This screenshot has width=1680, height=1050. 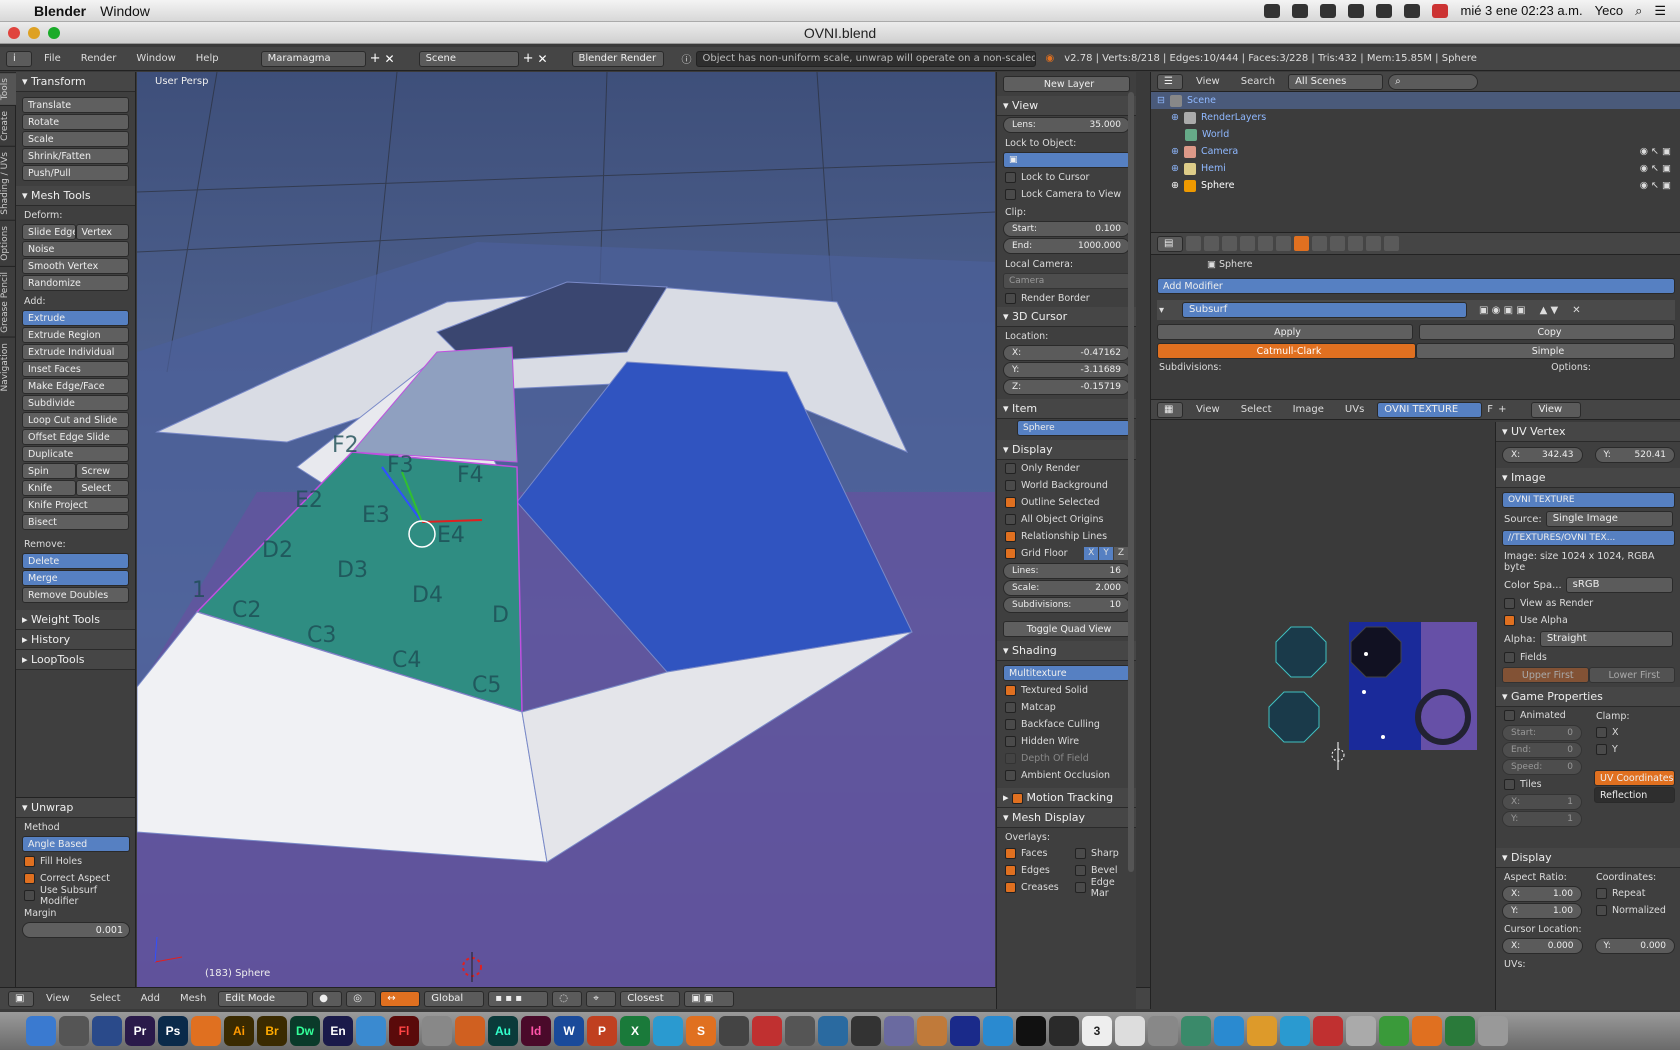 I want to click on only-render-checkbox: Only Render, so click(x=1066, y=468).